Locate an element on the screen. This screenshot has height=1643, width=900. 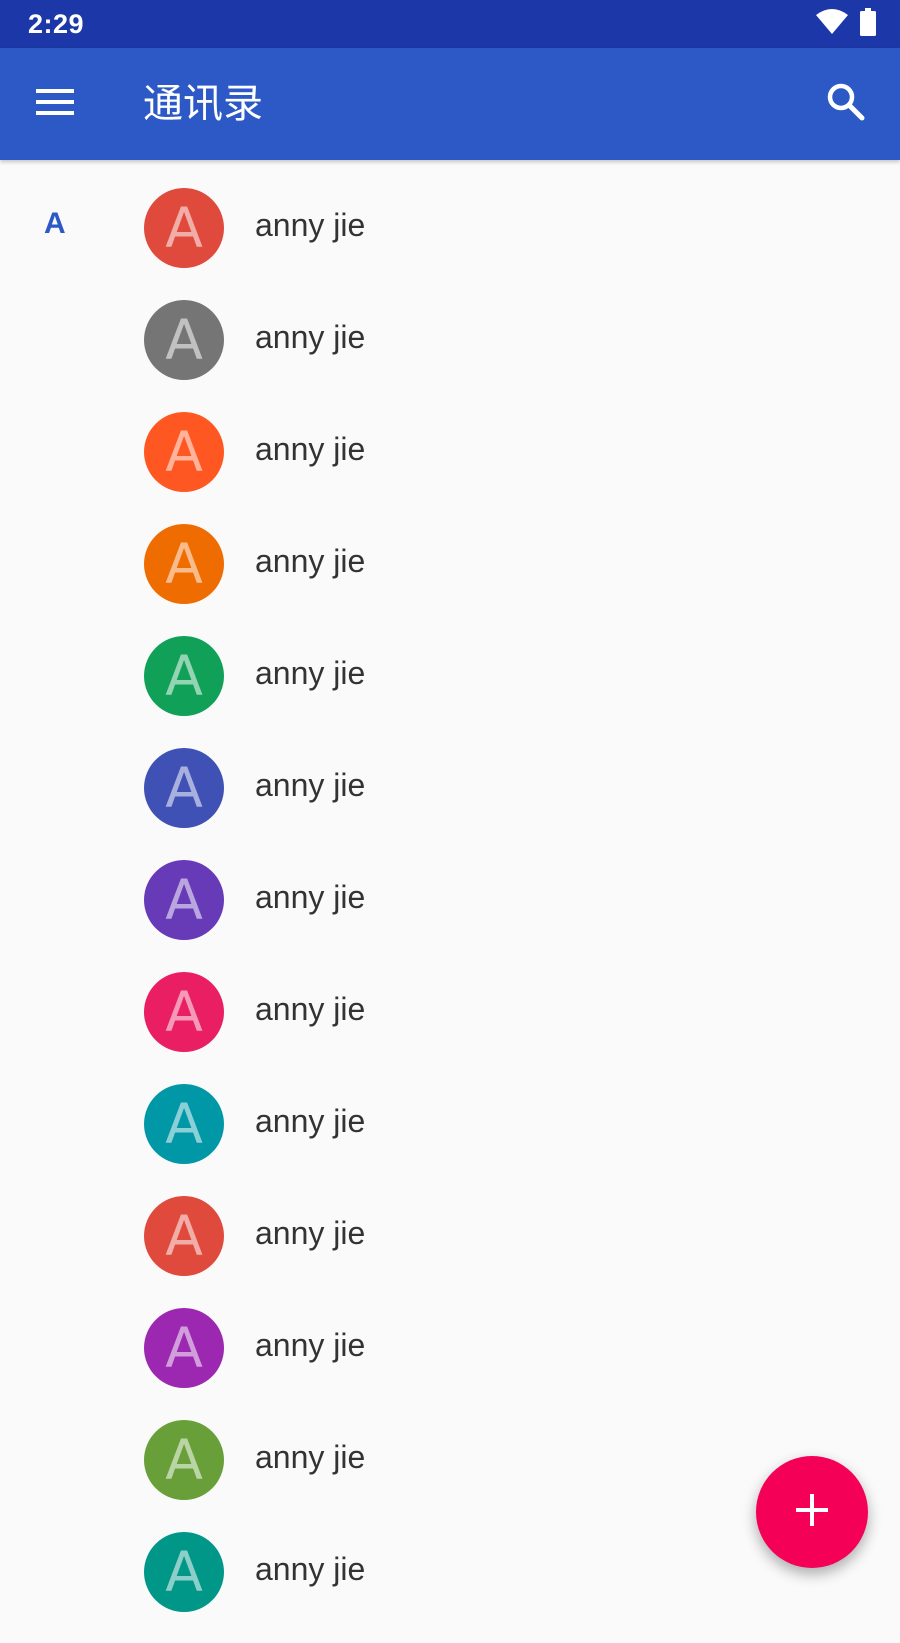
add-contact-button is located at coordinates (812, 1512).